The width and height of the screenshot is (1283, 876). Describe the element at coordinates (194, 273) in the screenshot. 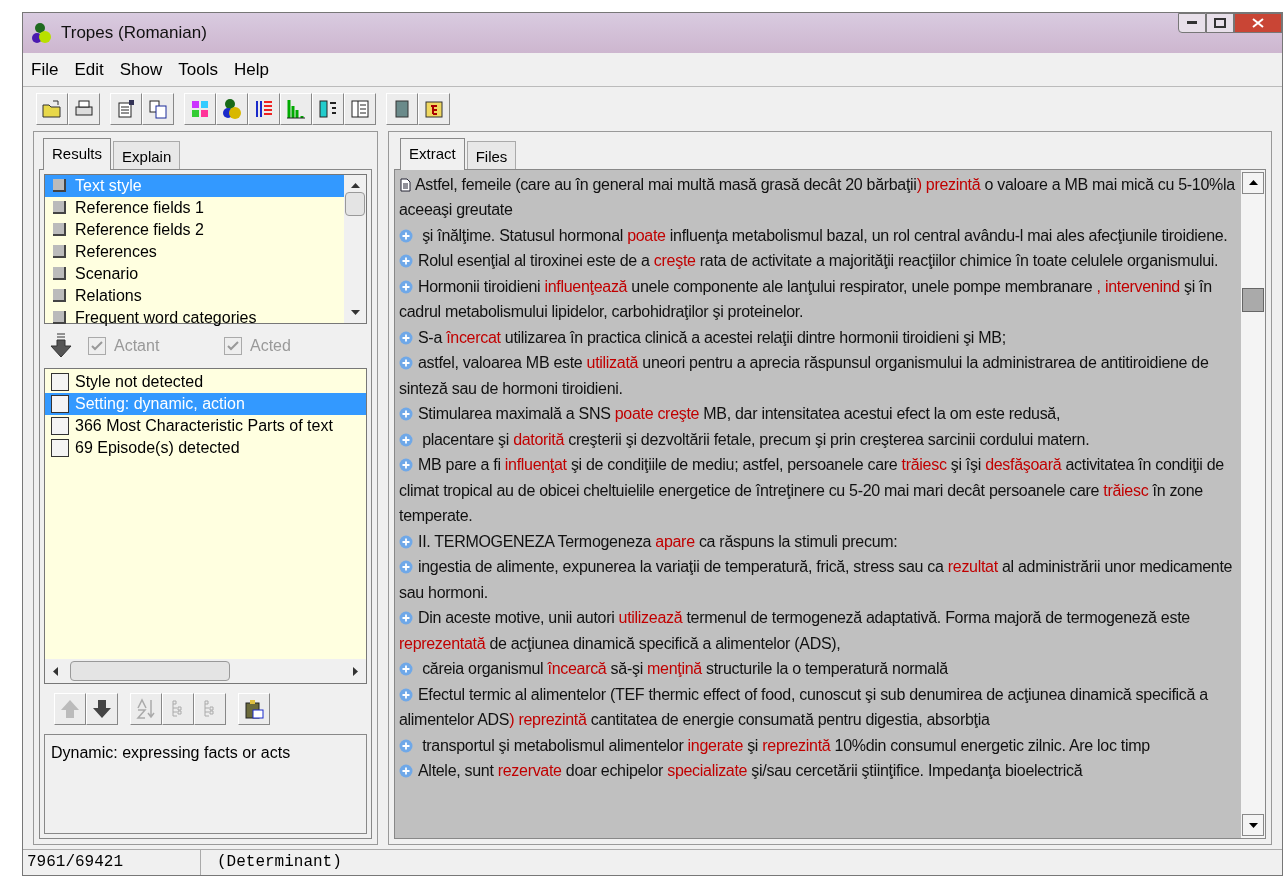

I see `list-item: Scenario` at that location.